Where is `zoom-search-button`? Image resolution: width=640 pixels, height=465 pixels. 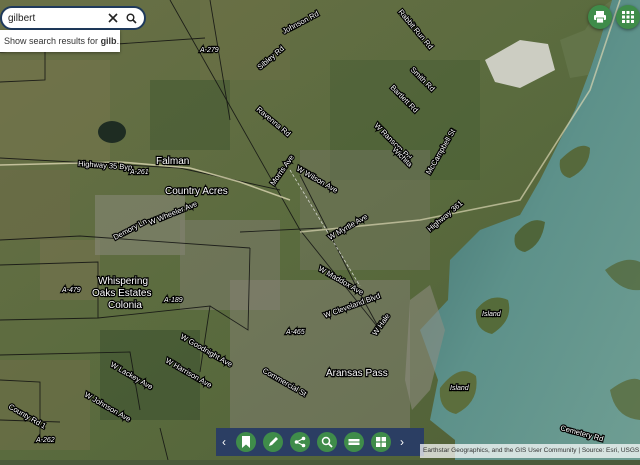 zoom-search-button is located at coordinates (326, 442).